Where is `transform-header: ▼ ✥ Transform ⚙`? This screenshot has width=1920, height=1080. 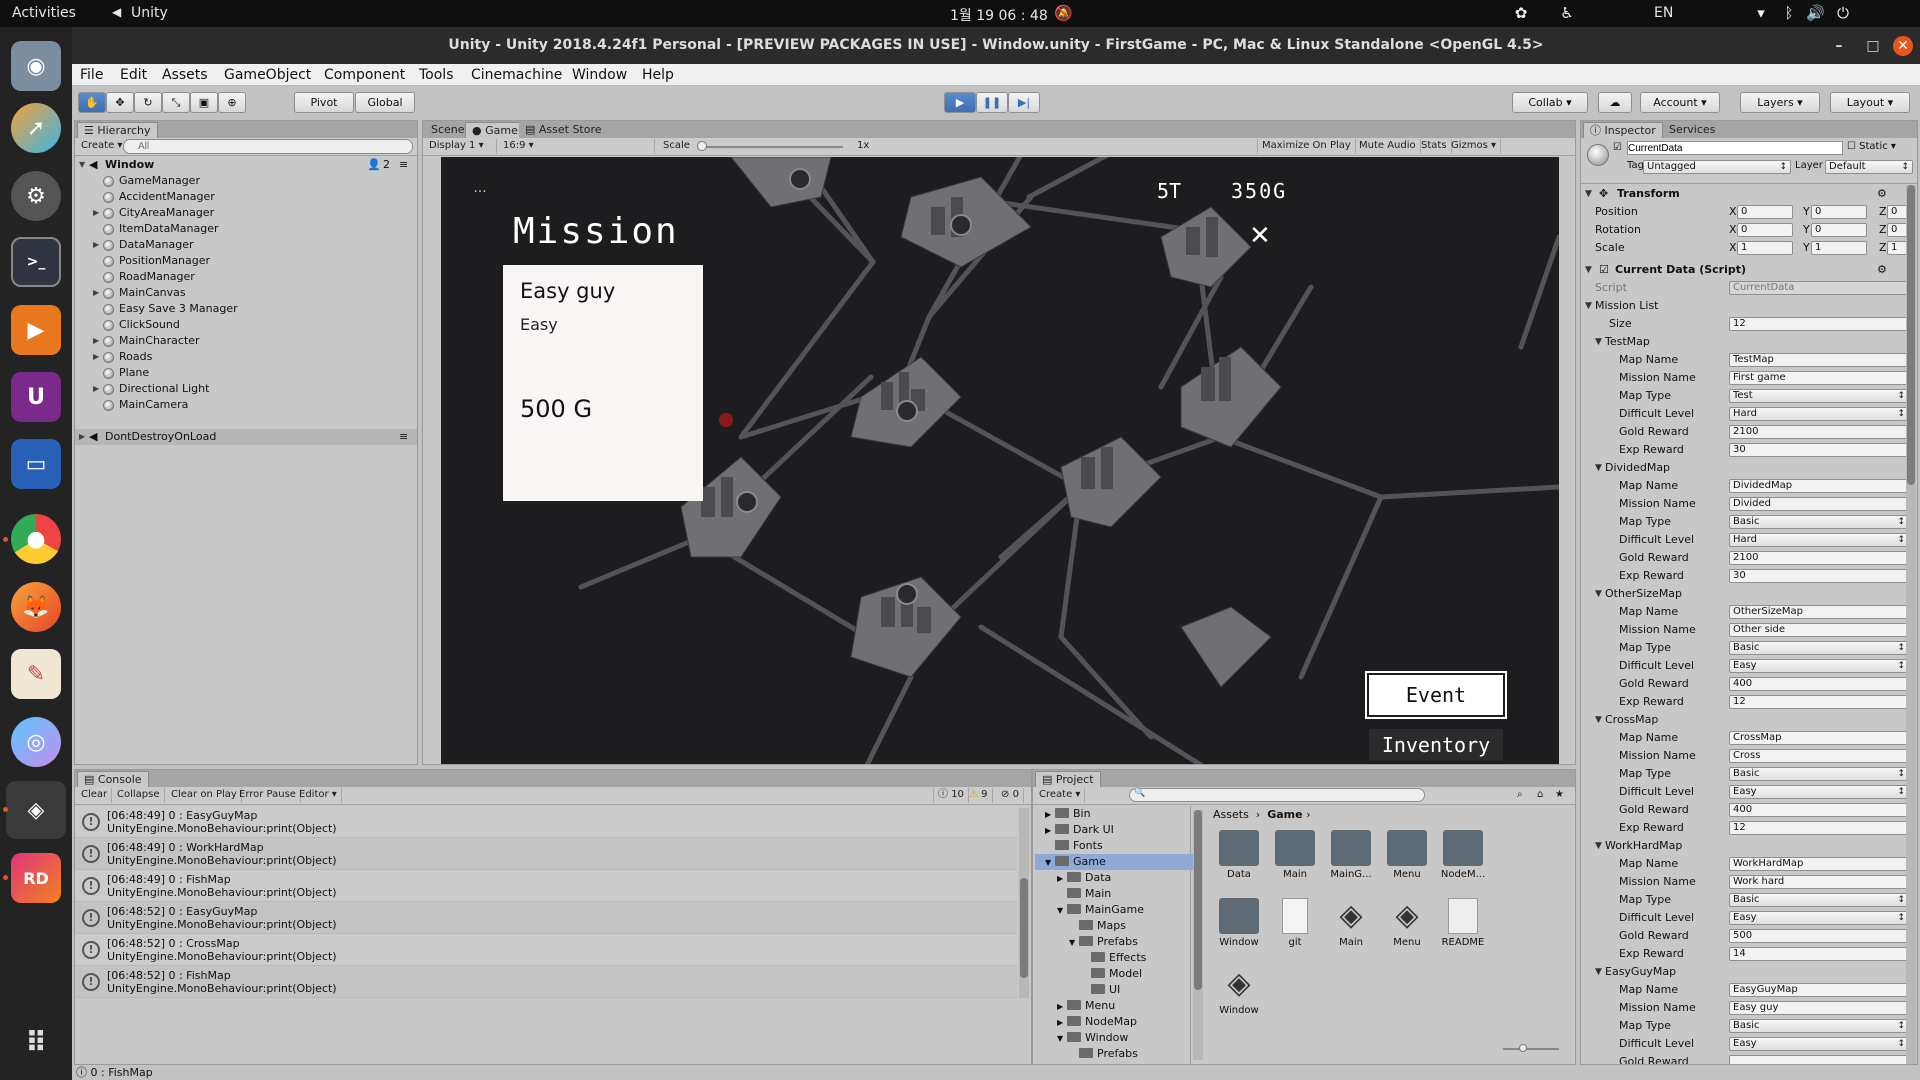
transform-header: ▼ ✥ Transform ⚙ is located at coordinates (1742, 194).